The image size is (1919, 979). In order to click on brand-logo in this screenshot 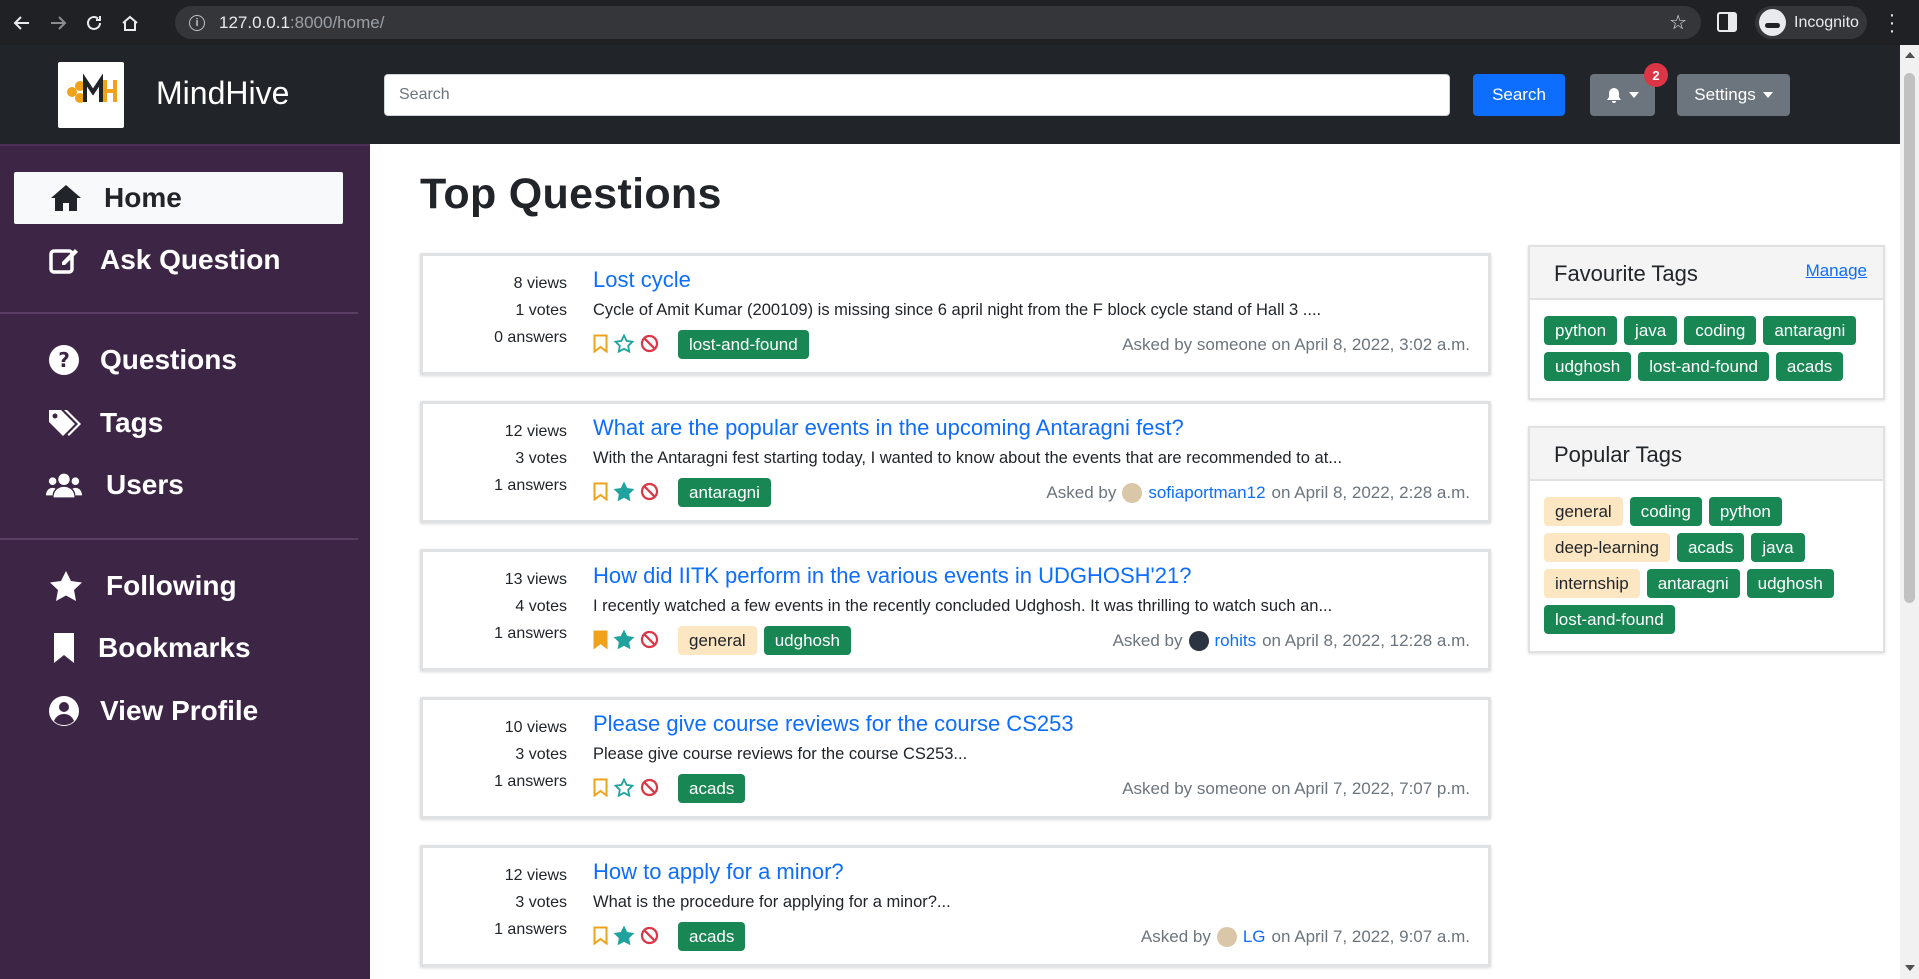, I will do `click(91, 95)`.